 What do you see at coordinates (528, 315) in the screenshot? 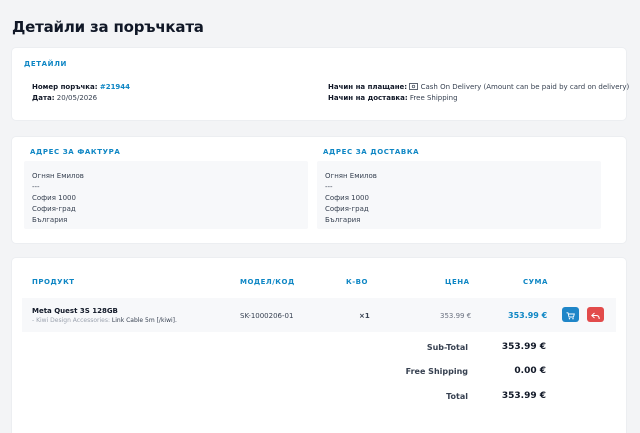
I see `product-sum: 353.99 €` at bounding box center [528, 315].